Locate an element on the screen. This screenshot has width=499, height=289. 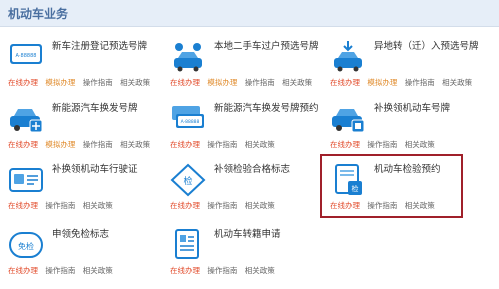
icon-text: 检 is located at coordinates (187, 181).